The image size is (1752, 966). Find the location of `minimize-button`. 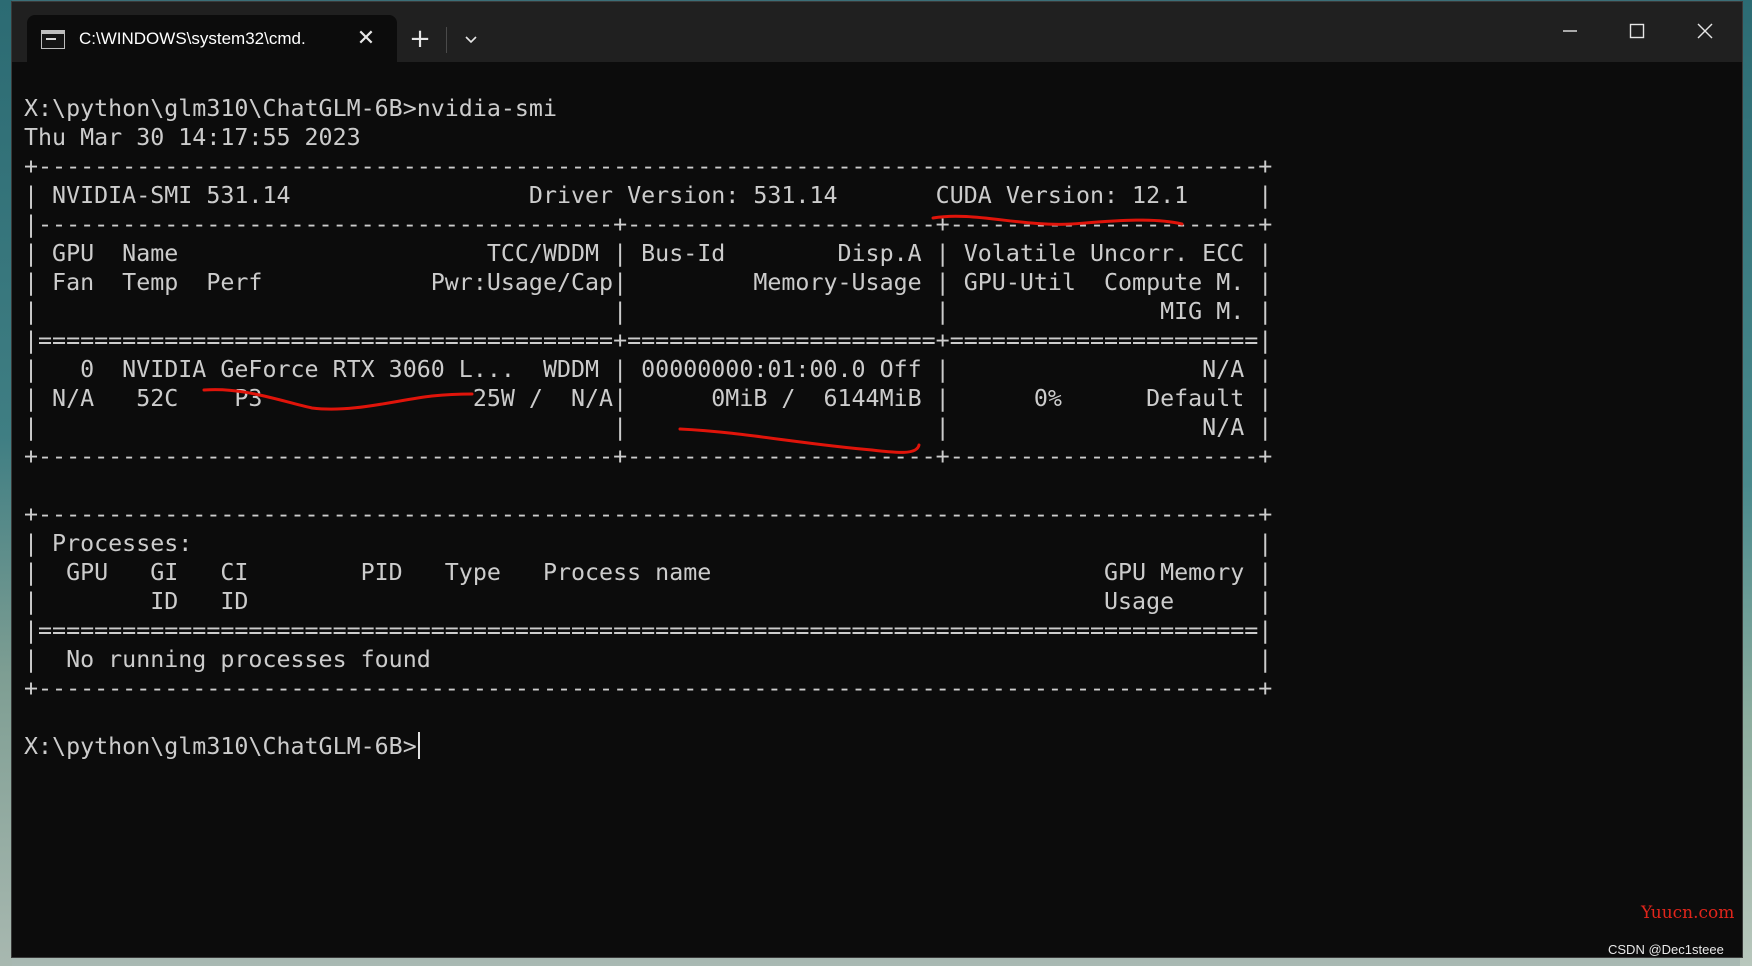

minimize-button is located at coordinates (1570, 32).